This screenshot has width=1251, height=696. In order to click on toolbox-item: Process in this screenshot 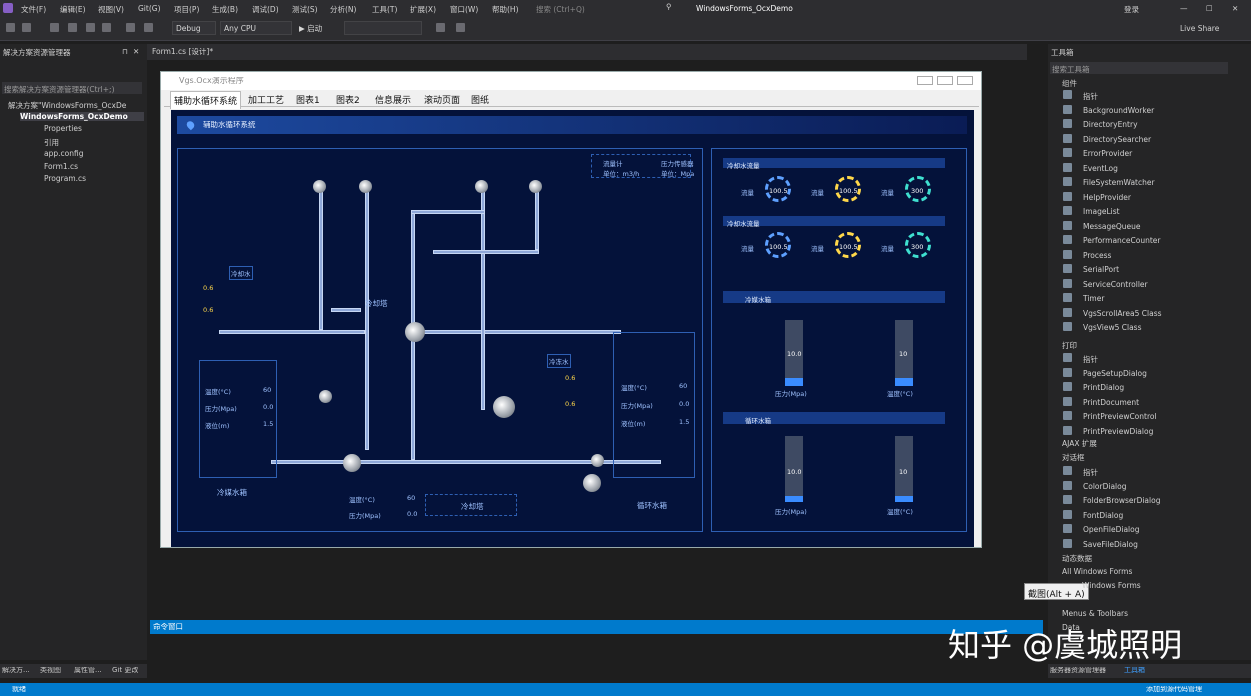, I will do `click(1097, 255)`.